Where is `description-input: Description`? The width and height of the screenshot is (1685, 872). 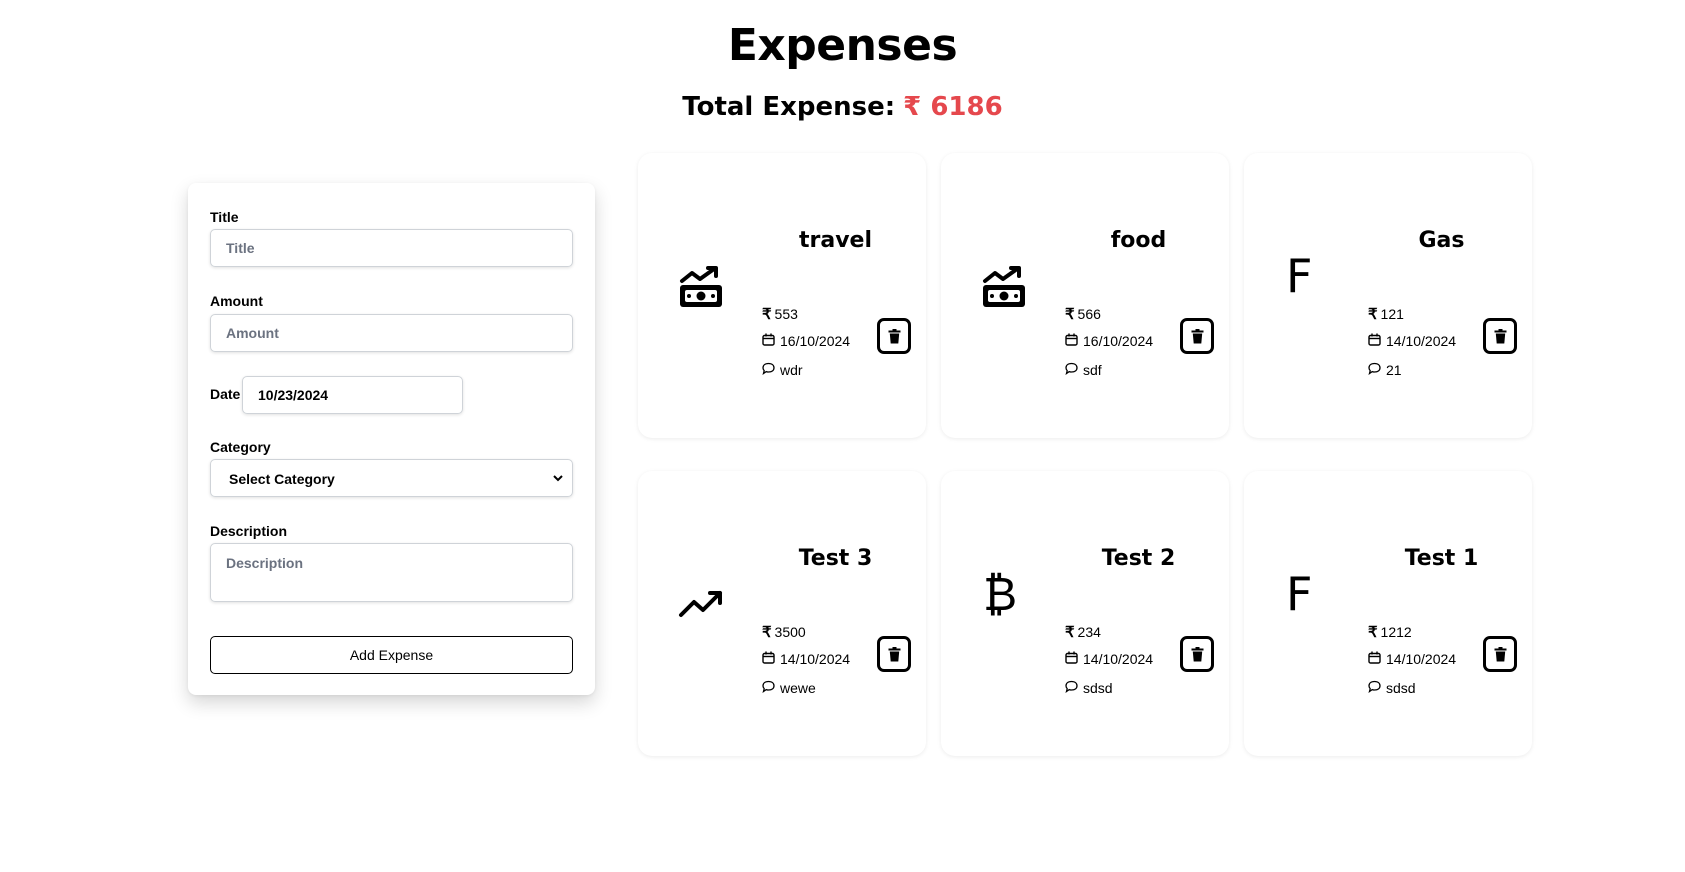
description-input: Description is located at coordinates (391, 572).